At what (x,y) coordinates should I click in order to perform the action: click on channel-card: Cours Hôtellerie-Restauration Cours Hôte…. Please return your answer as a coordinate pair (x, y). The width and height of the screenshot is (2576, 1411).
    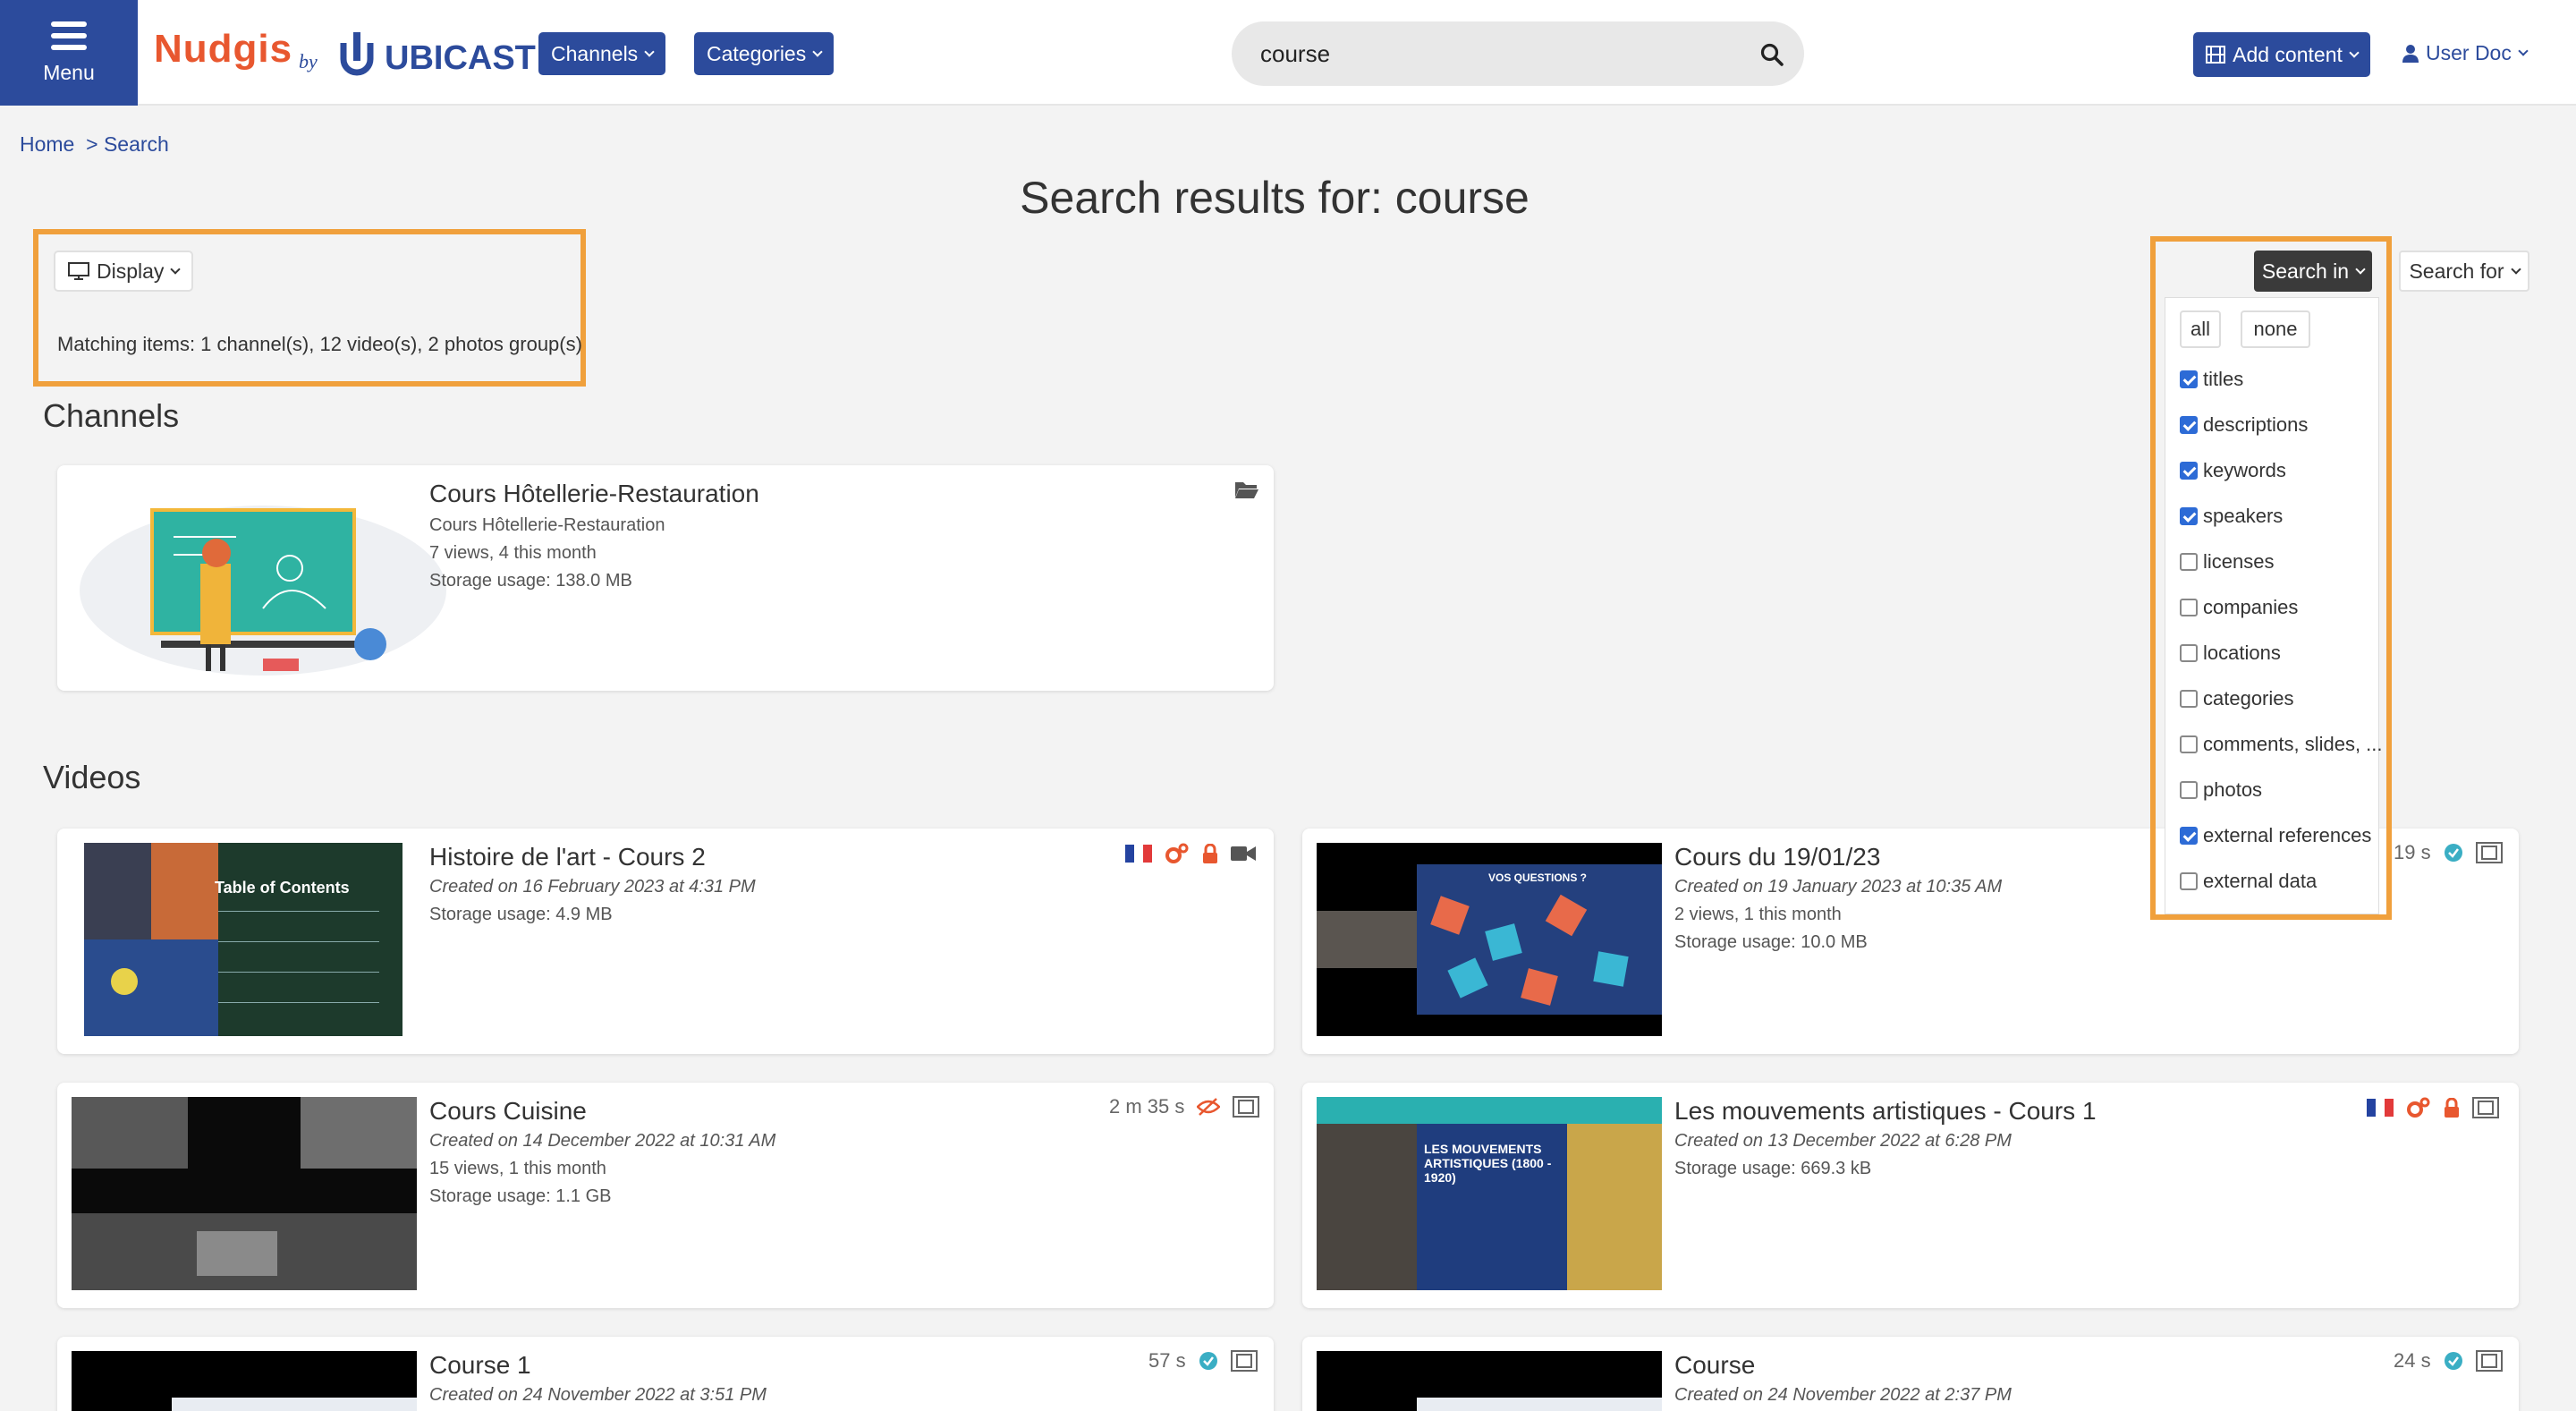
    Looking at the image, I should click on (665, 578).